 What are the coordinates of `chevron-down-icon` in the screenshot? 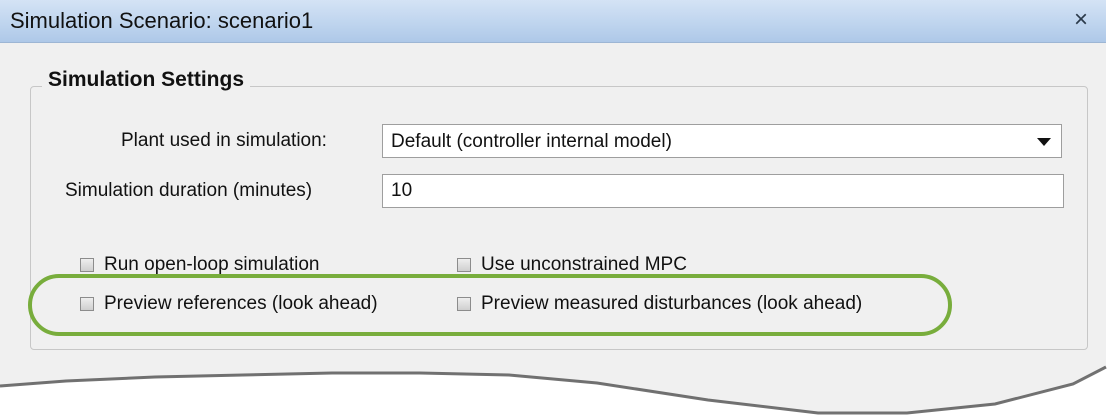 It's located at (1044, 142).